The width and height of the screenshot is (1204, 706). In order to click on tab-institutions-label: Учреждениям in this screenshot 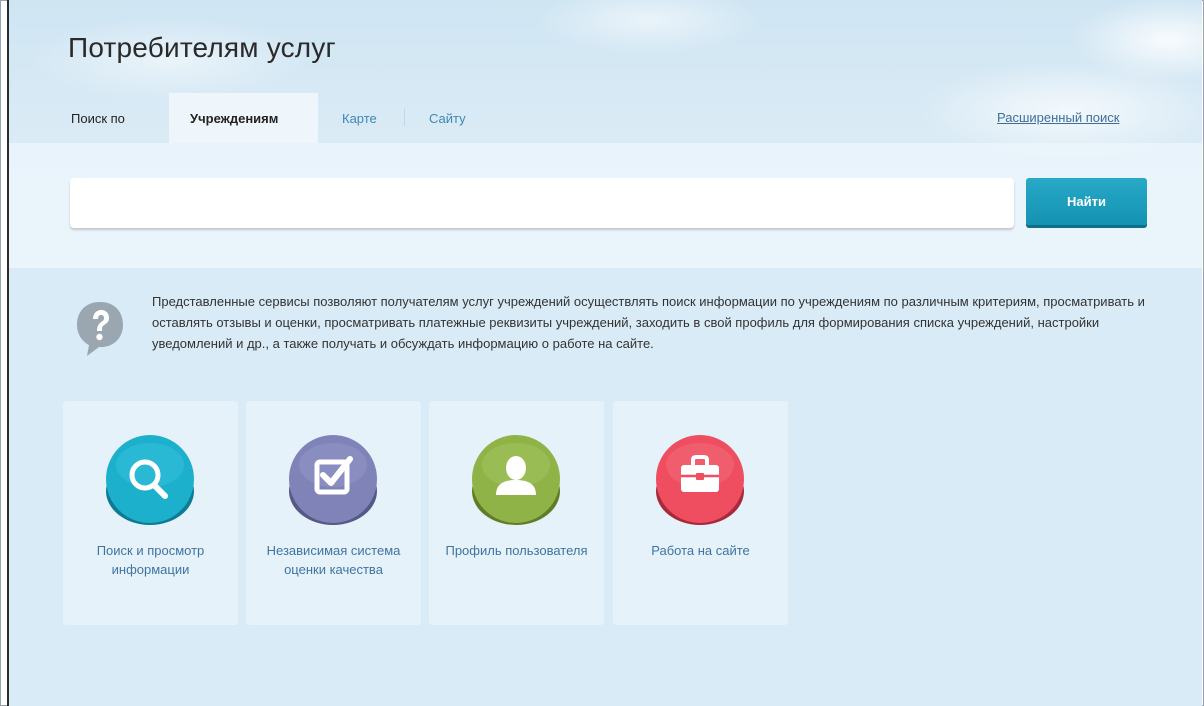, I will do `click(234, 118)`.